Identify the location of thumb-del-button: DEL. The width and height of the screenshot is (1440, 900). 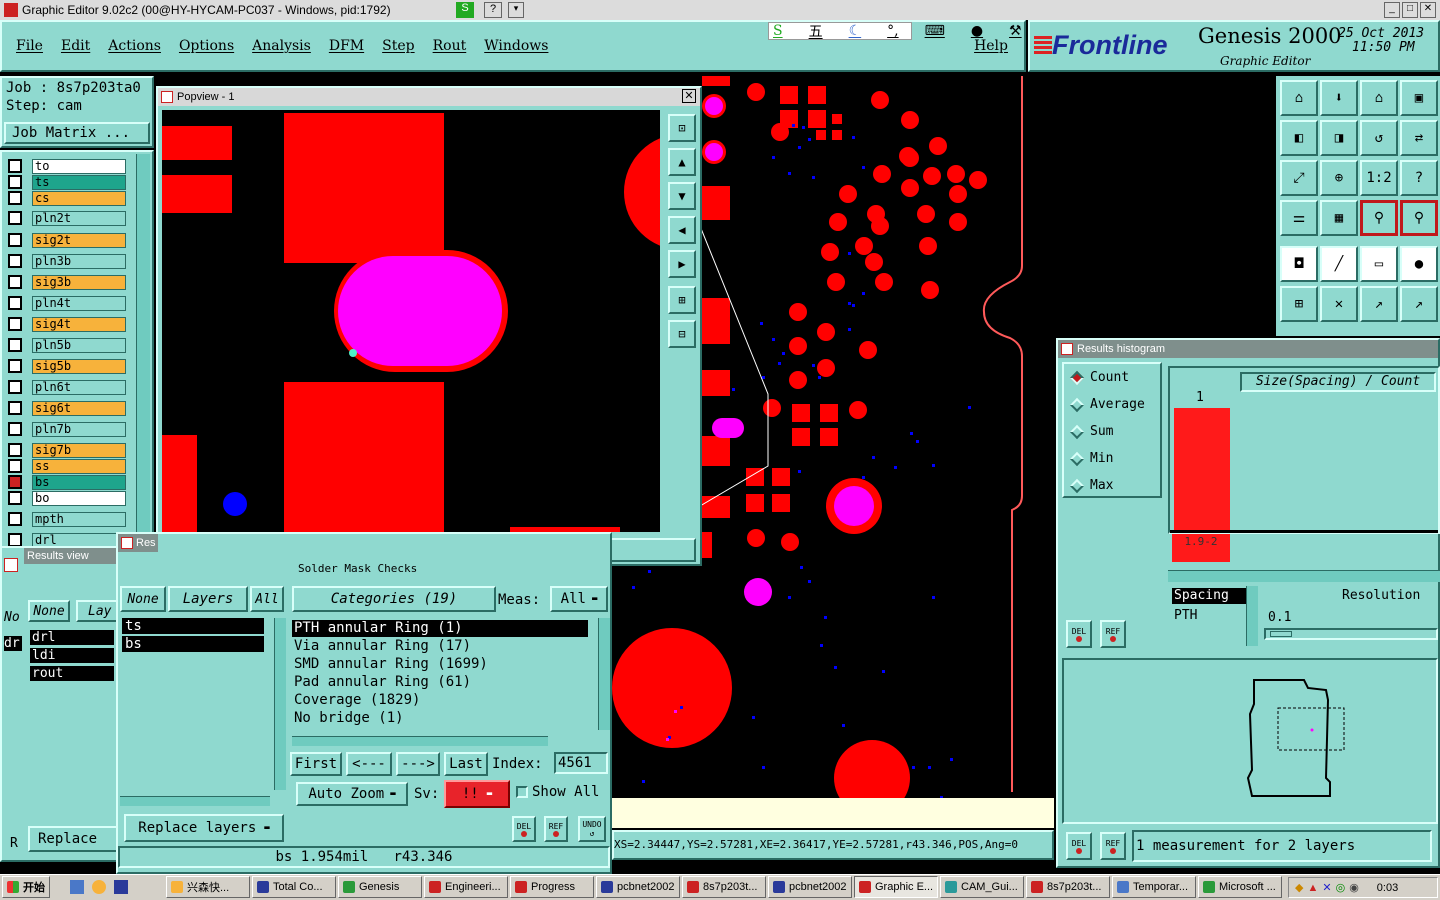
(1079, 846).